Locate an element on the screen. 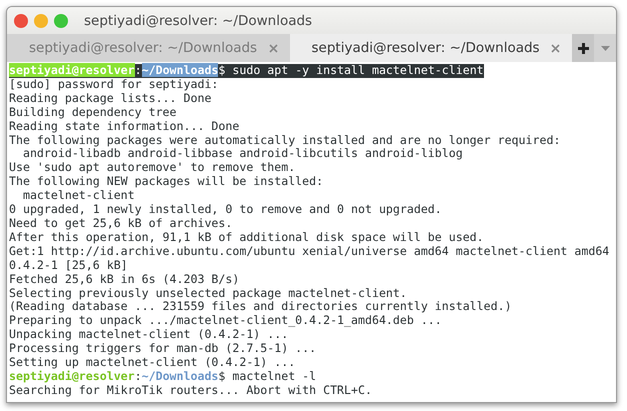  window-title: septiyadi@resolver: ~/Downloads is located at coordinates (198, 20).